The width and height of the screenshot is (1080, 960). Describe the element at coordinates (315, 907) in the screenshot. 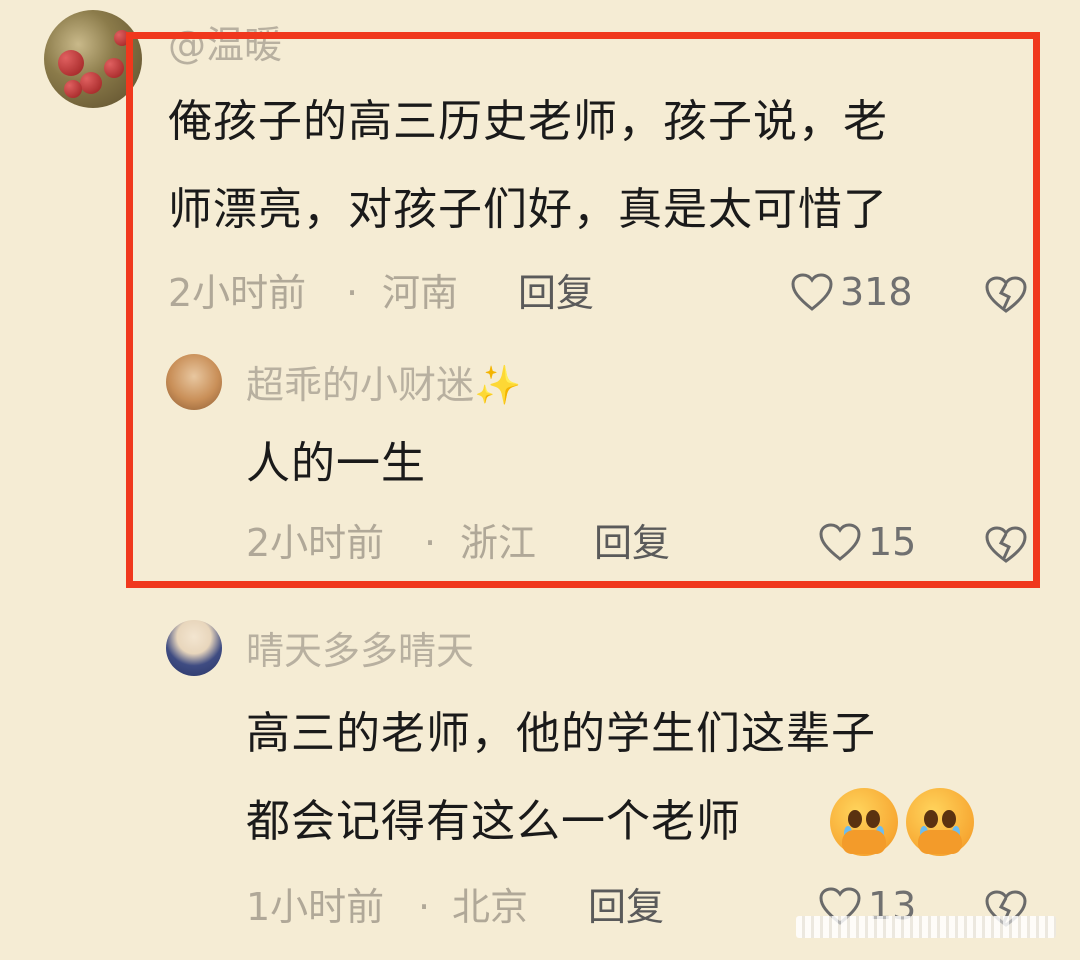

I see `comment2-time: 1小时前` at that location.